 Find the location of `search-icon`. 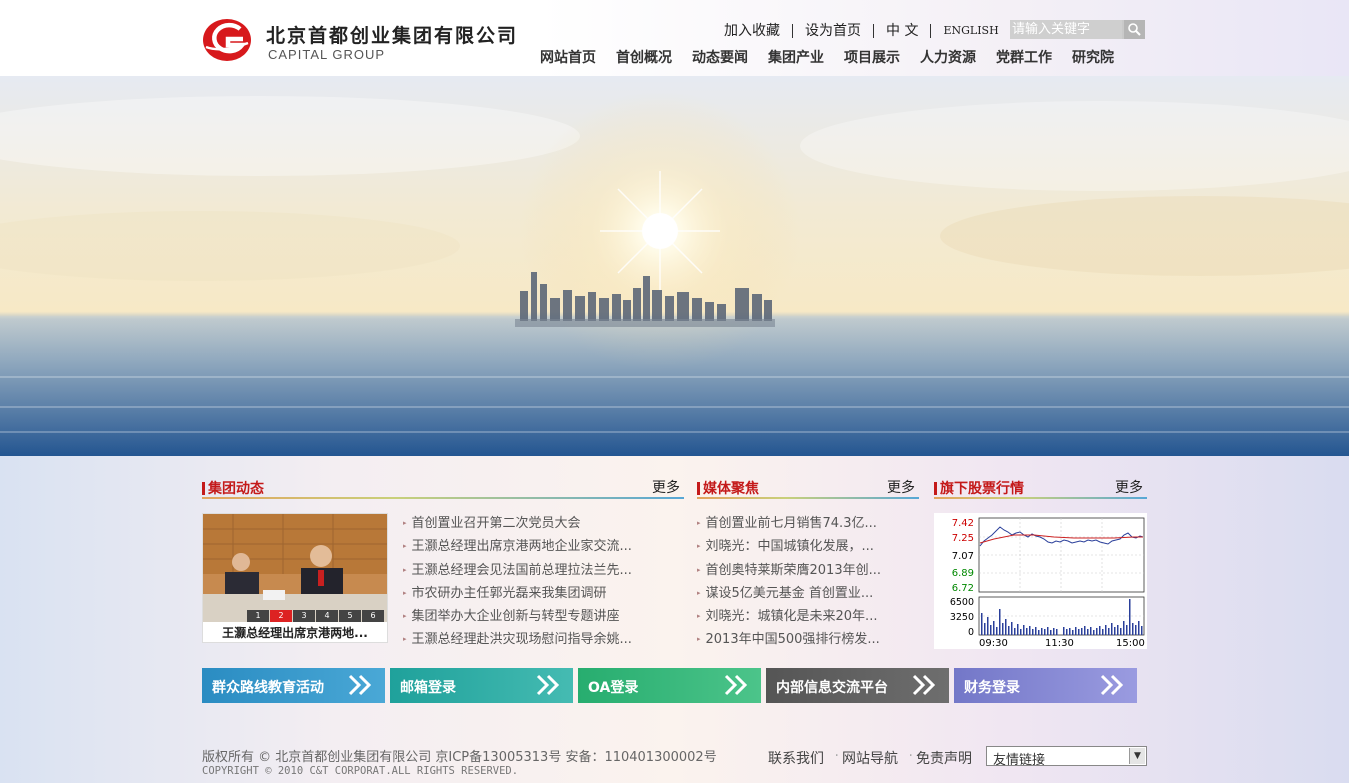

search-icon is located at coordinates (1134, 29).